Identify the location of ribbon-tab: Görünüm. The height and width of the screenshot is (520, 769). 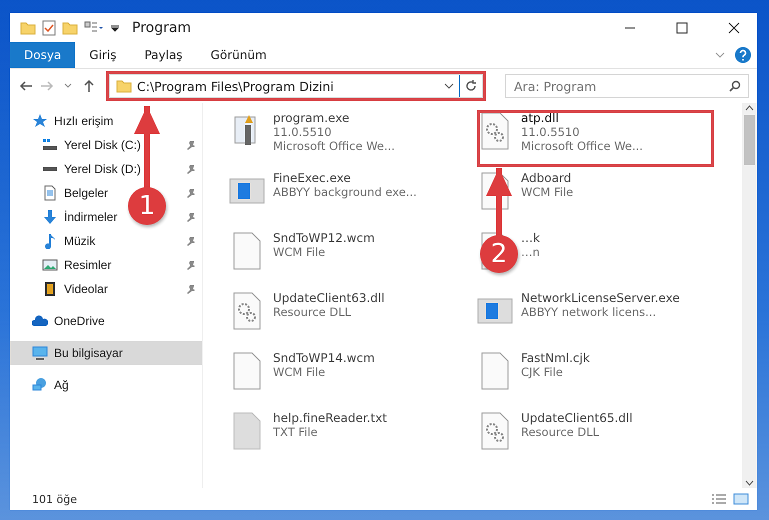
(238, 55).